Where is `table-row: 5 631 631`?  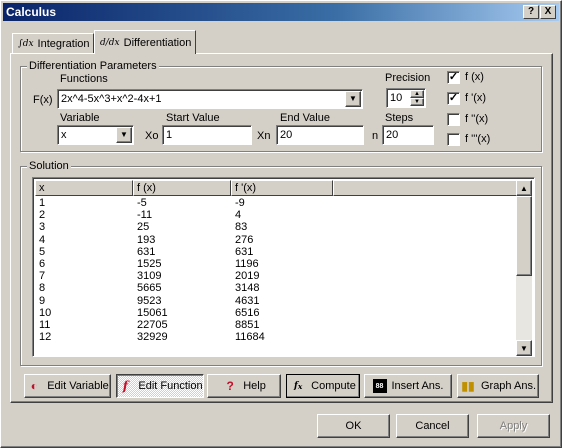
table-row: 5 631 631 is located at coordinates (277, 252).